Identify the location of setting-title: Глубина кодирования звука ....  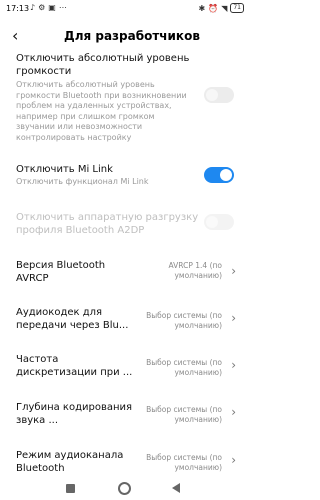
(74, 414).